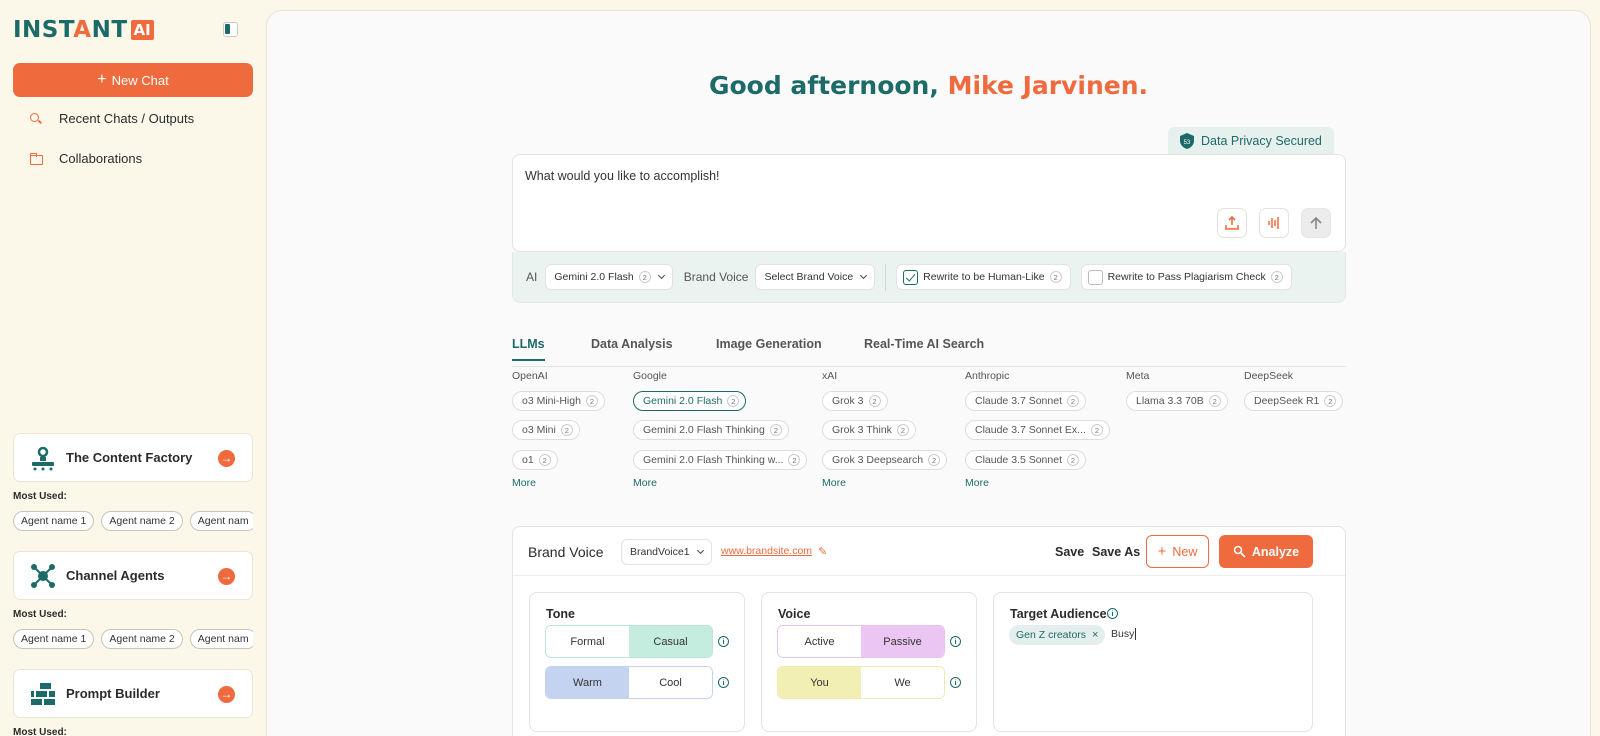  Describe the element at coordinates (1316, 223) in the screenshot. I see `send-button` at that location.